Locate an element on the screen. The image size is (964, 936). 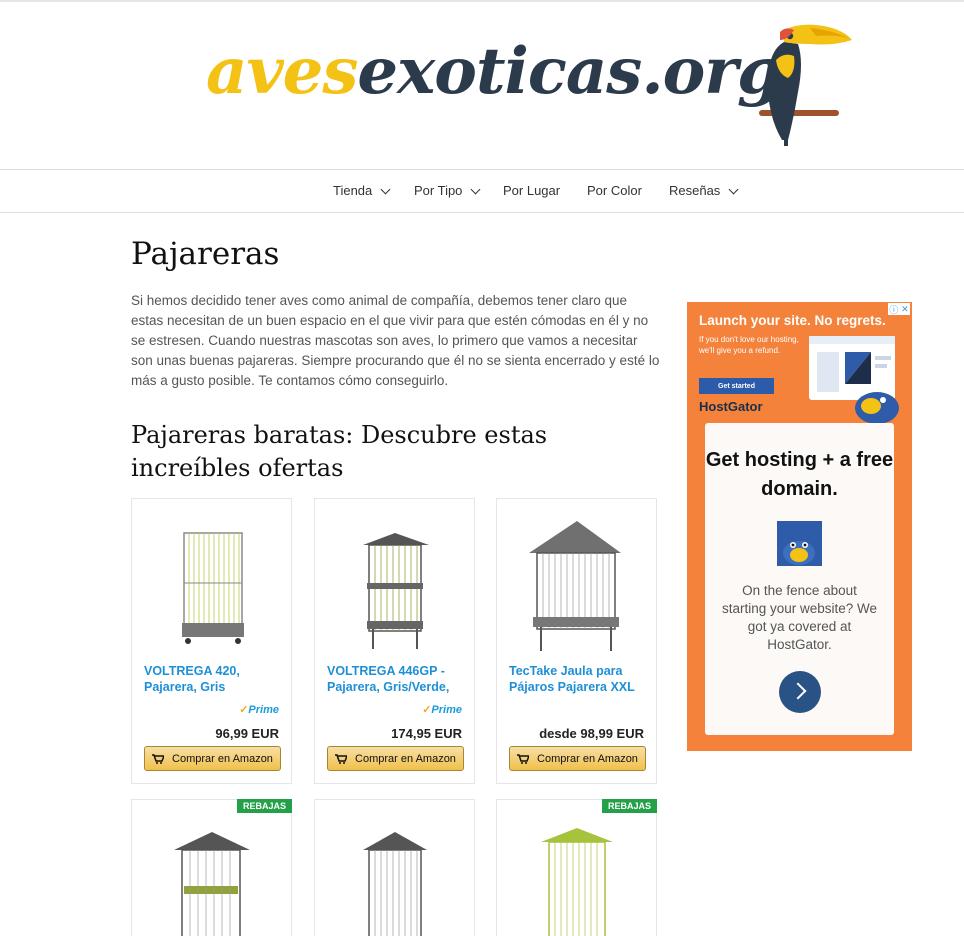
product-card is located at coordinates (394, 867).